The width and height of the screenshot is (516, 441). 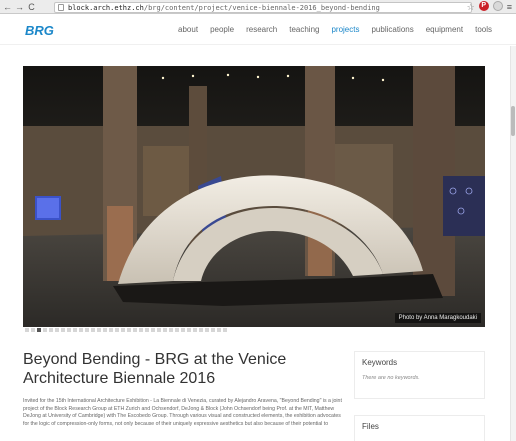 What do you see at coordinates (261, 29) in the screenshot?
I see `nav-research: research` at bounding box center [261, 29].